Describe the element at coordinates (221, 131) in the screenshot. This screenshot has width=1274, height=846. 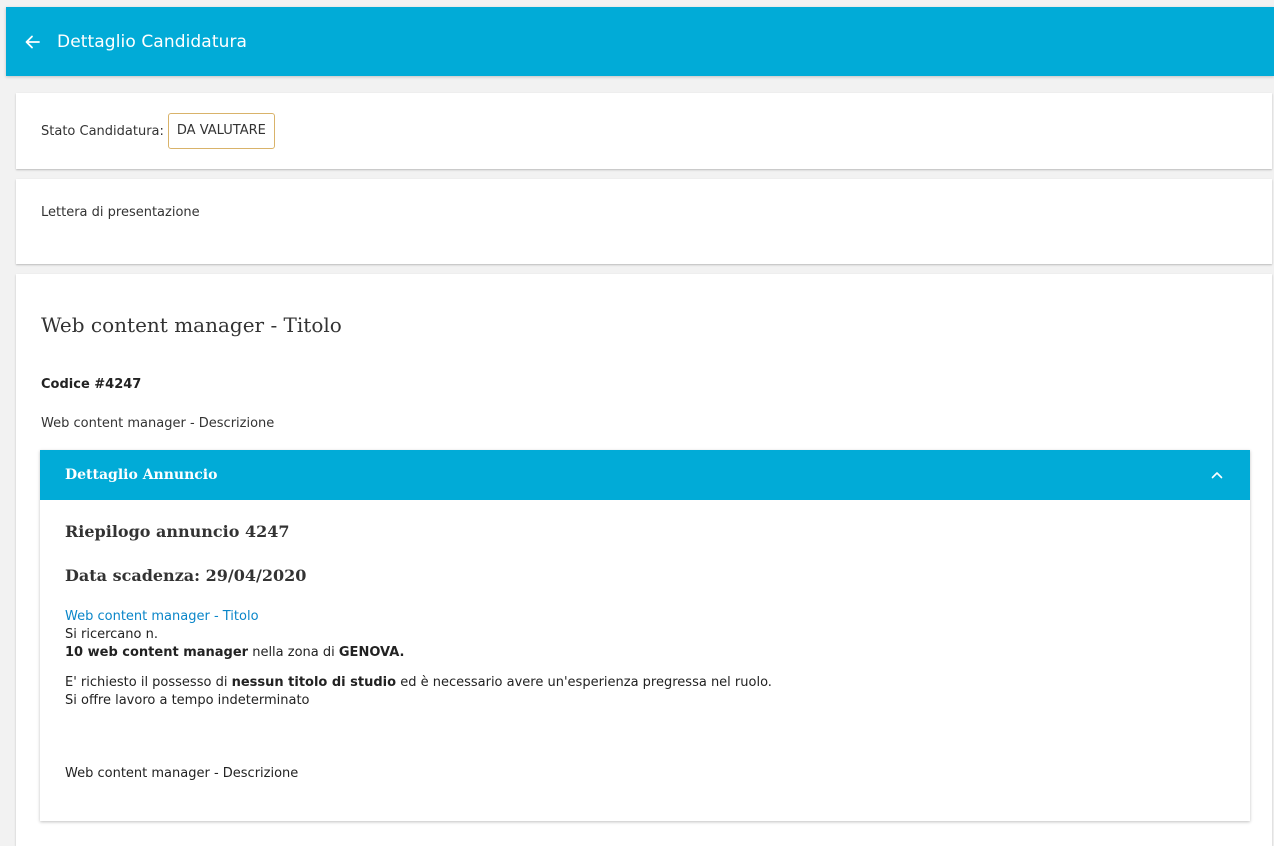
I see `status-badge: DA VALUTARE` at that location.